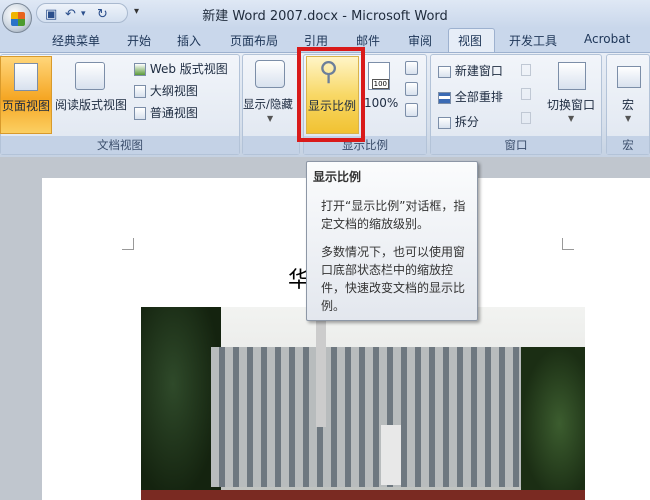 This screenshot has width=650, height=500. I want to click on web-view-button: Web 版式视图, so click(181, 68).